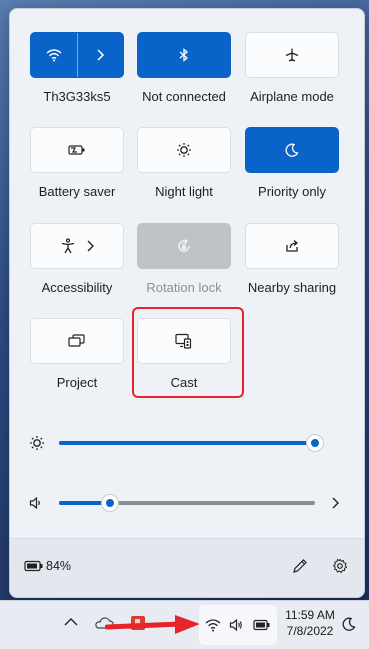  I want to click on brightness-slider-row, so click(187, 443).